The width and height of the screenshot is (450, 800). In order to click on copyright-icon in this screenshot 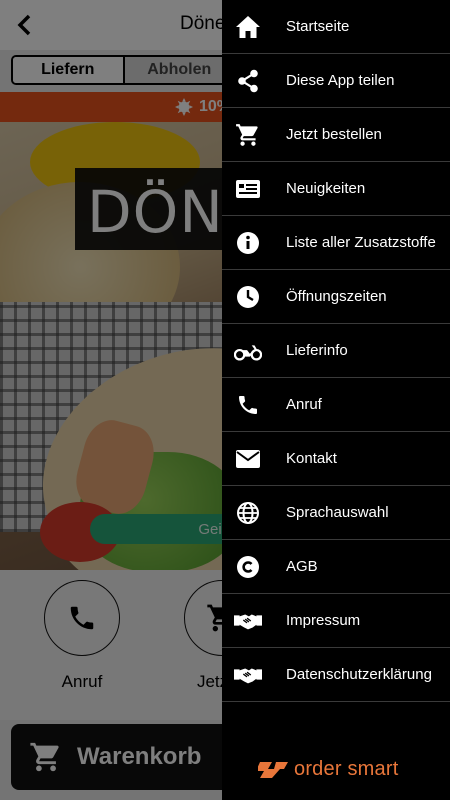, I will do `click(248, 567)`.